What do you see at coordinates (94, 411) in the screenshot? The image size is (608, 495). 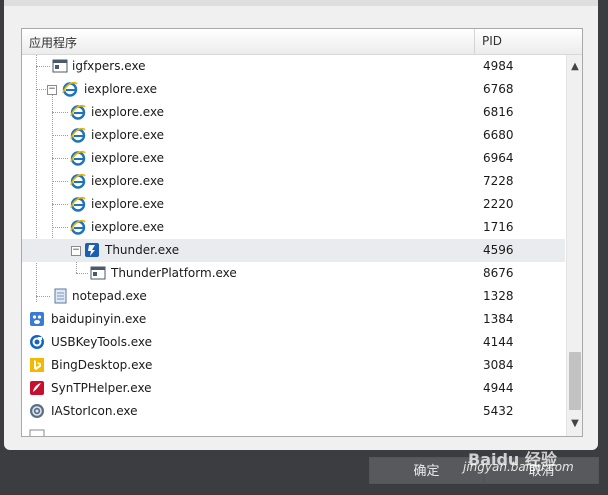 I see `process-name: IAStorIcon.exe` at bounding box center [94, 411].